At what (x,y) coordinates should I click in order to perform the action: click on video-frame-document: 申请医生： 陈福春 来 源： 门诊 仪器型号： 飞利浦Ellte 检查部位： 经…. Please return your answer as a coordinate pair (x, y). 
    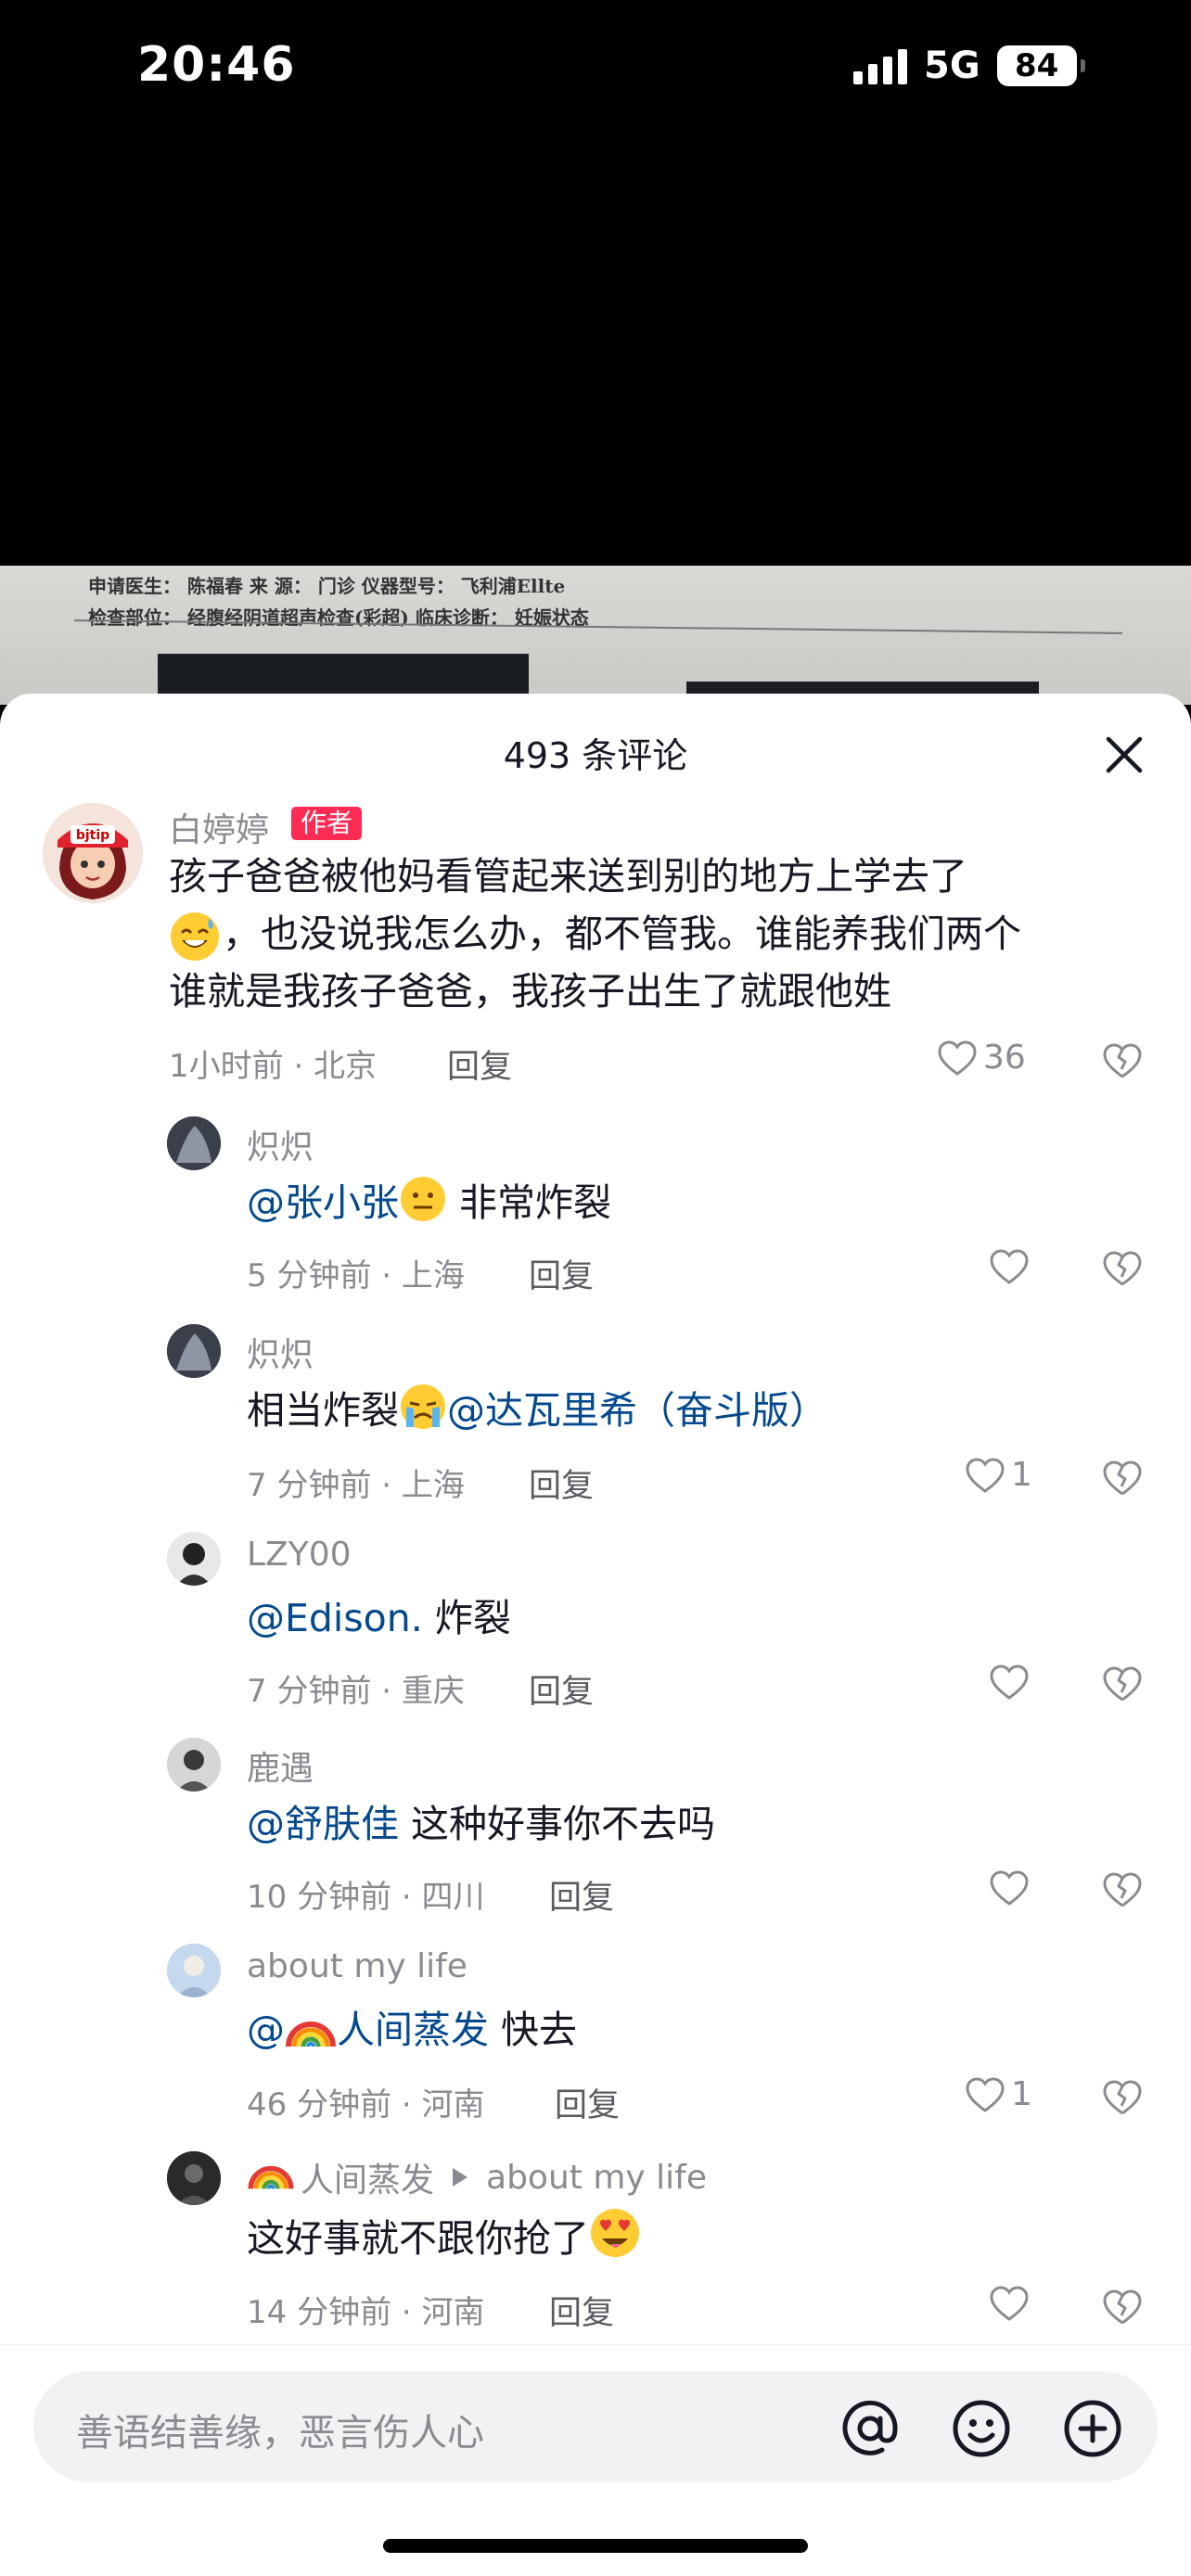
    Looking at the image, I should click on (595, 635).